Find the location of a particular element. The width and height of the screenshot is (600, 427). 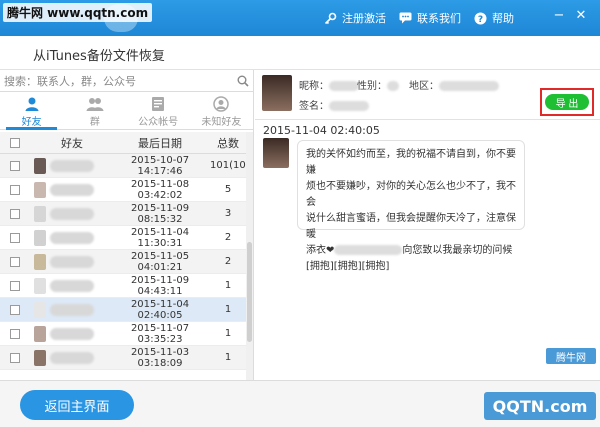

category-tabs: 好友 群 公众帐号 未知好友 is located at coordinates (126, 112).